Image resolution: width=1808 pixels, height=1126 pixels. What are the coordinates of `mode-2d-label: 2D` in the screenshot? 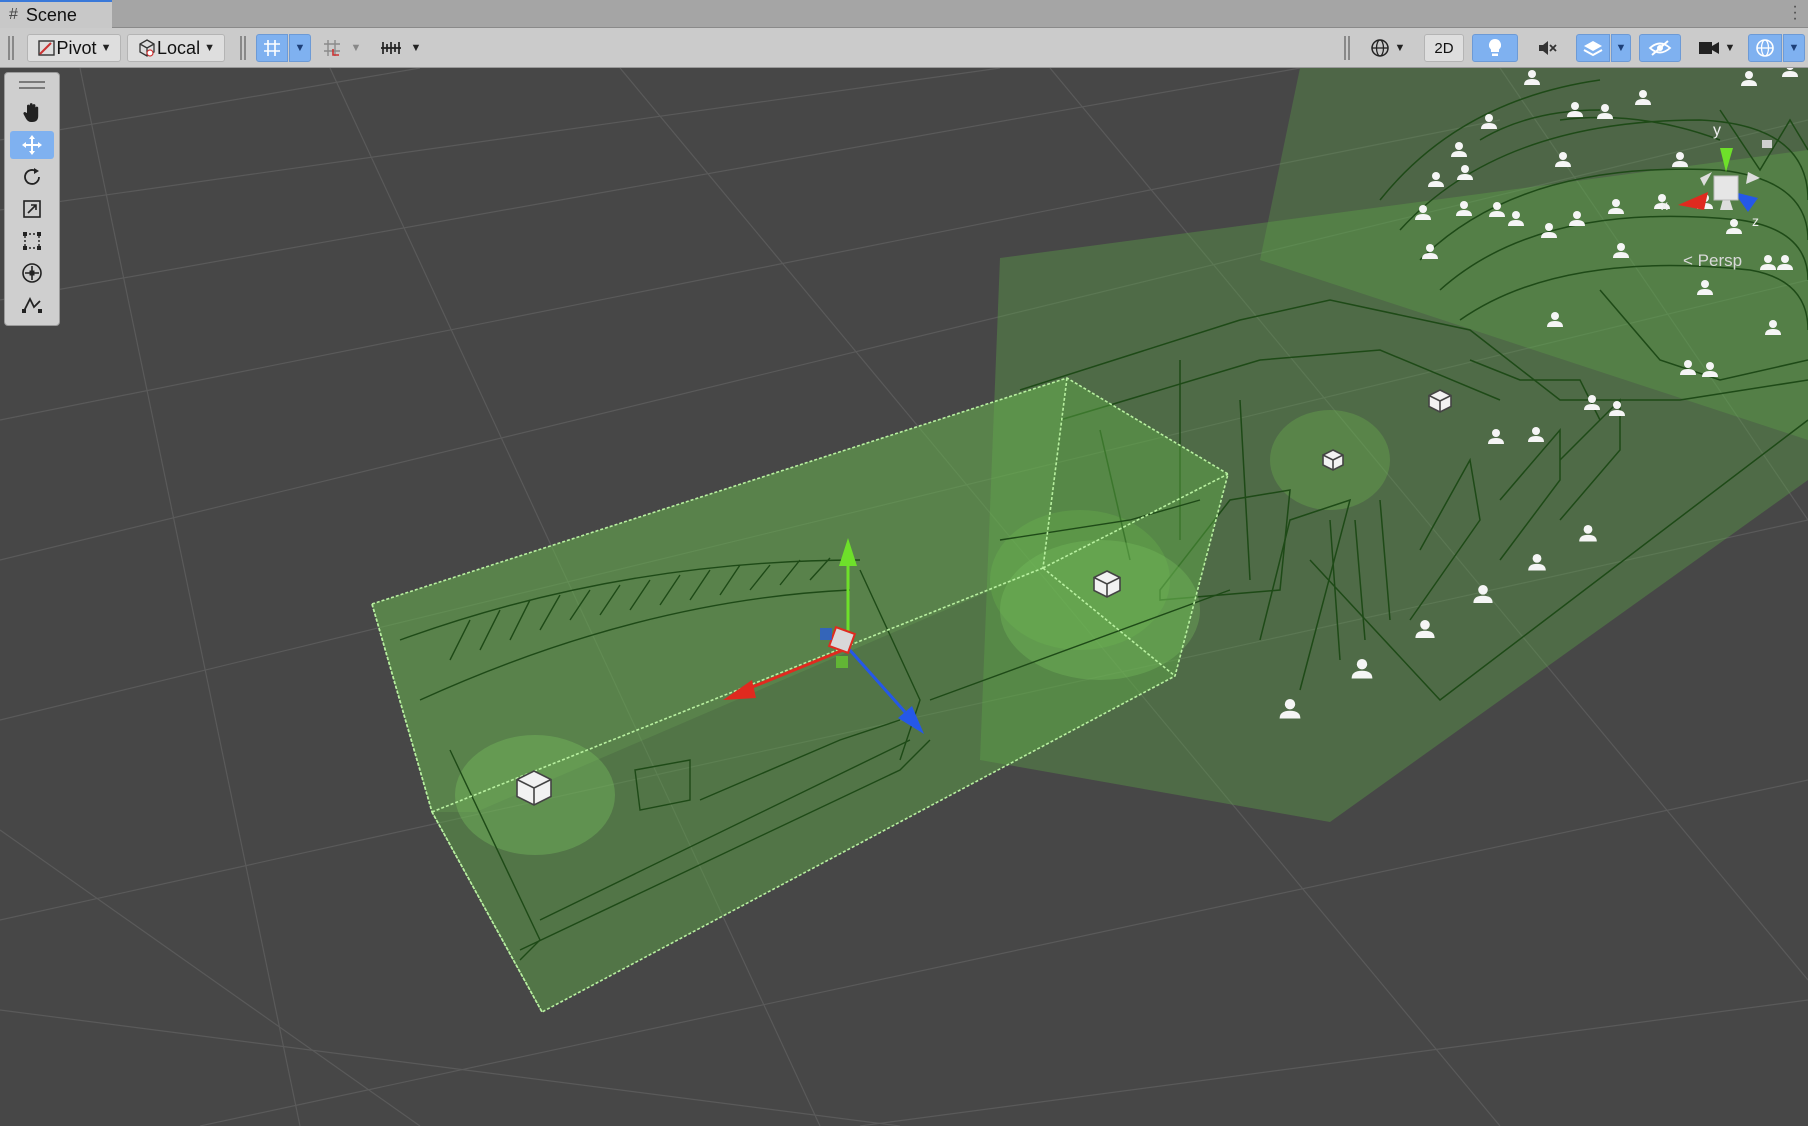 It's located at (1444, 48).